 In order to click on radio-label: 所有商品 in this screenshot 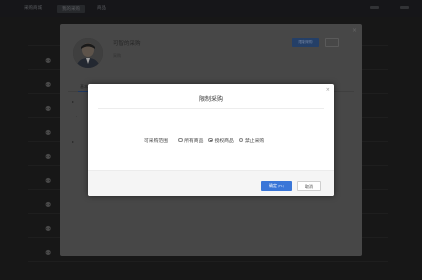, I will do `click(194, 141)`.